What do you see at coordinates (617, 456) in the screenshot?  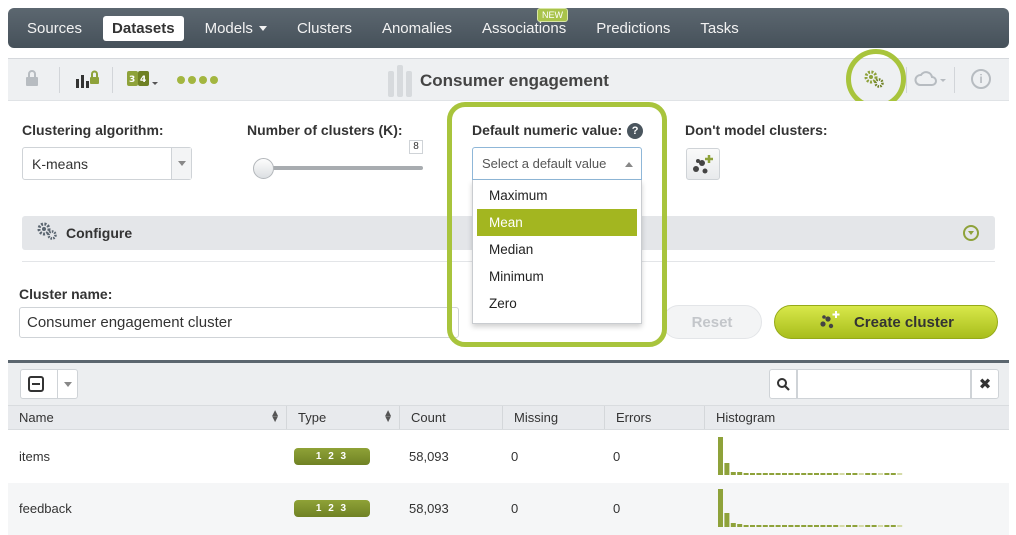 I see `field-errors: 0` at bounding box center [617, 456].